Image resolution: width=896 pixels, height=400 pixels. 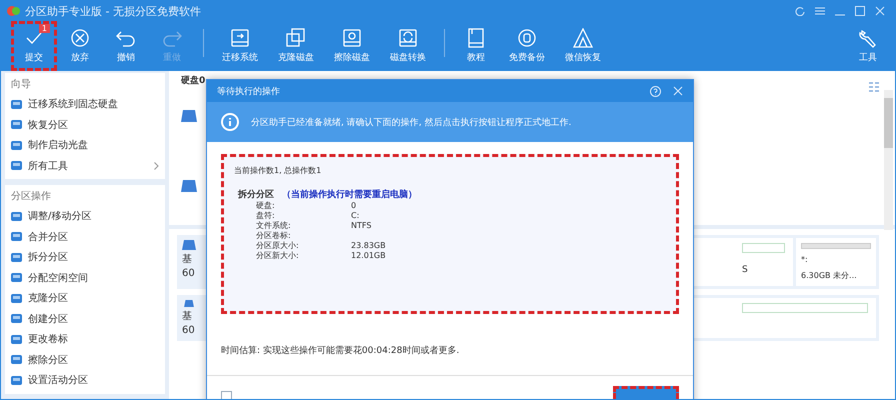 I want to click on toolbar-button: 放弃, so click(x=80, y=46).